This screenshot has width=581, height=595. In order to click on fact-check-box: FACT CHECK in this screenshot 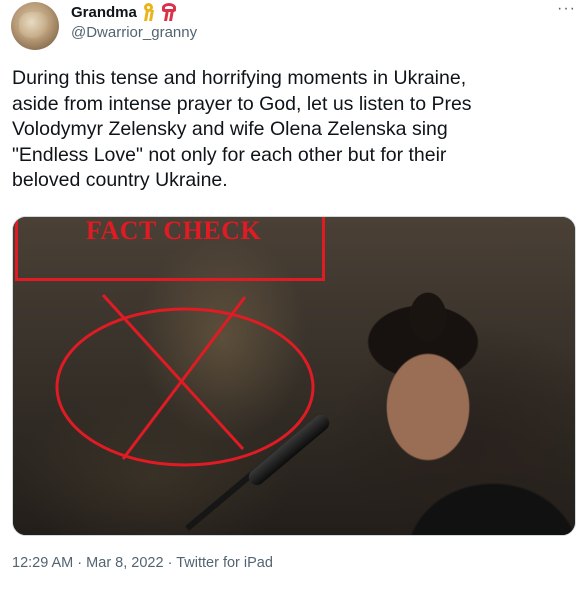, I will do `click(170, 248)`.